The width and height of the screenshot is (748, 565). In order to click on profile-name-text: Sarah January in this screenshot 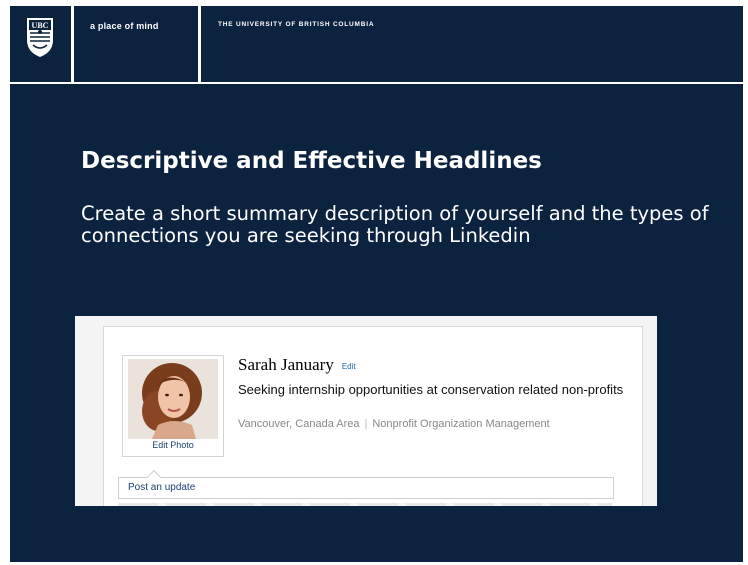, I will do `click(286, 364)`.